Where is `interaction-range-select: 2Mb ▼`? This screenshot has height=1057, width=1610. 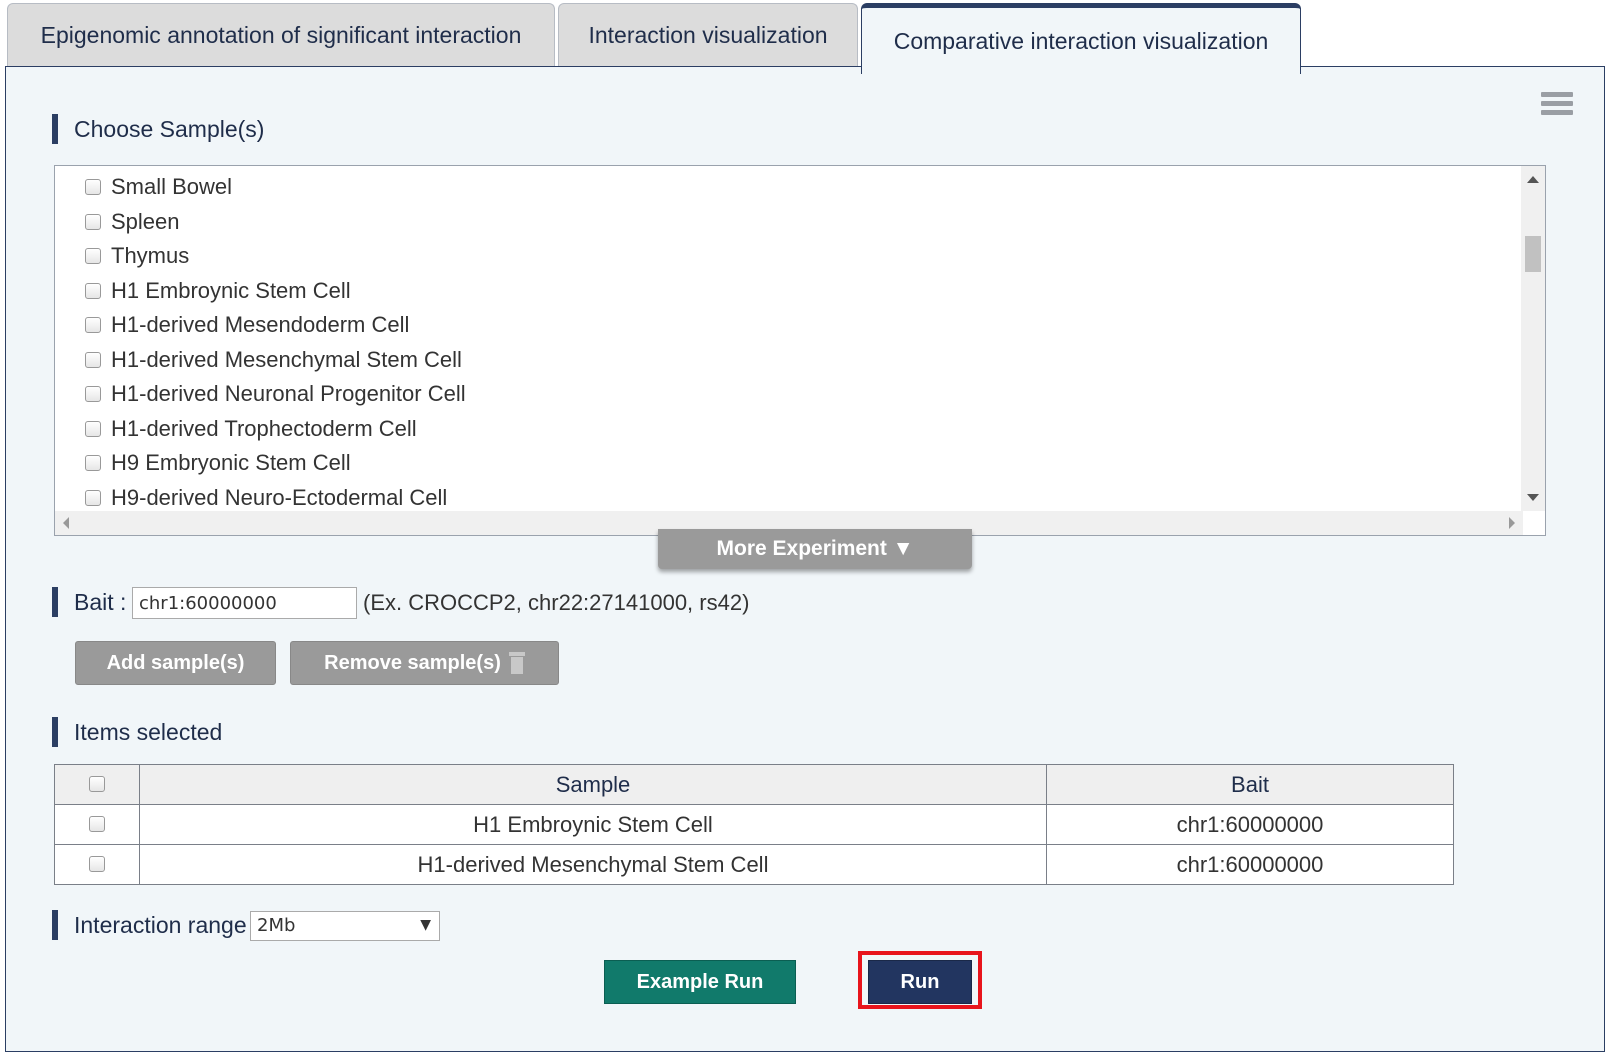
interaction-range-select: 2Mb ▼ is located at coordinates (345, 926).